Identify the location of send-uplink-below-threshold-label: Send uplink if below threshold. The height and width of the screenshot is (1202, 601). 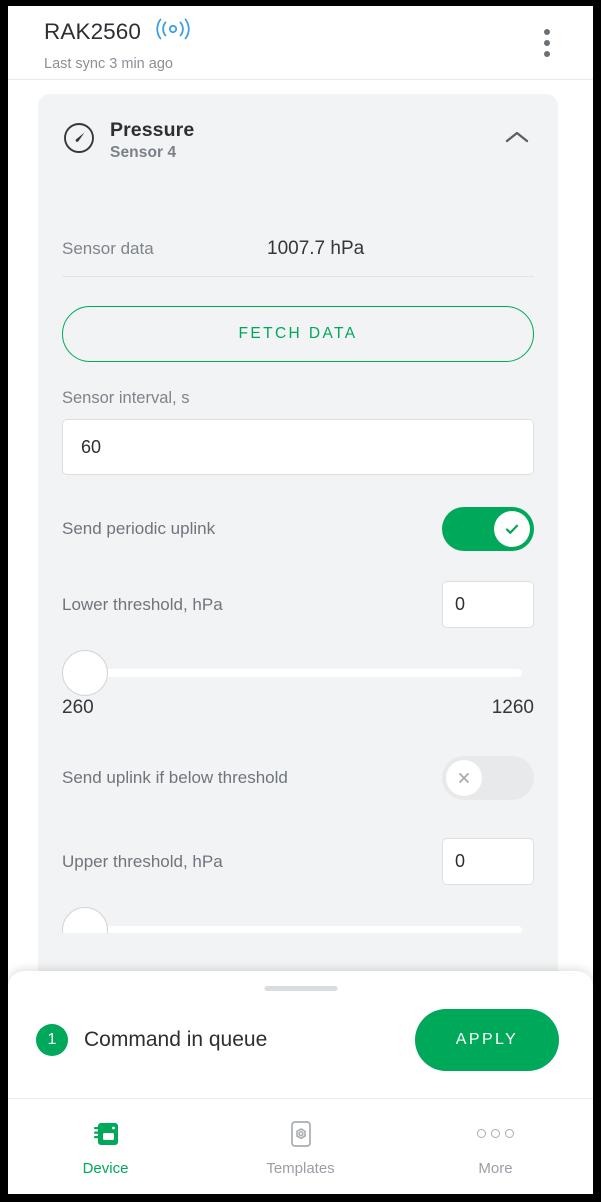
(175, 777).